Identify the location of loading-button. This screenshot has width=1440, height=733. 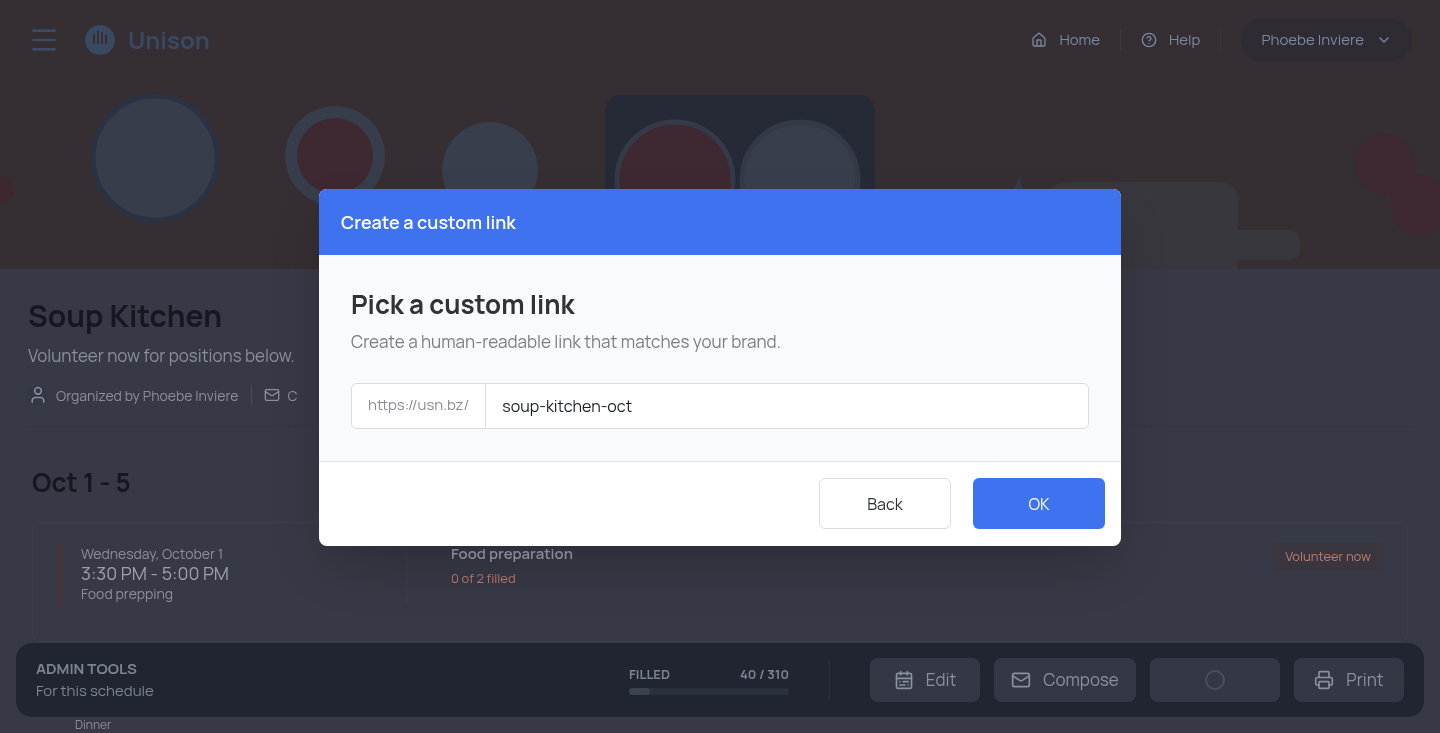
(1215, 680).